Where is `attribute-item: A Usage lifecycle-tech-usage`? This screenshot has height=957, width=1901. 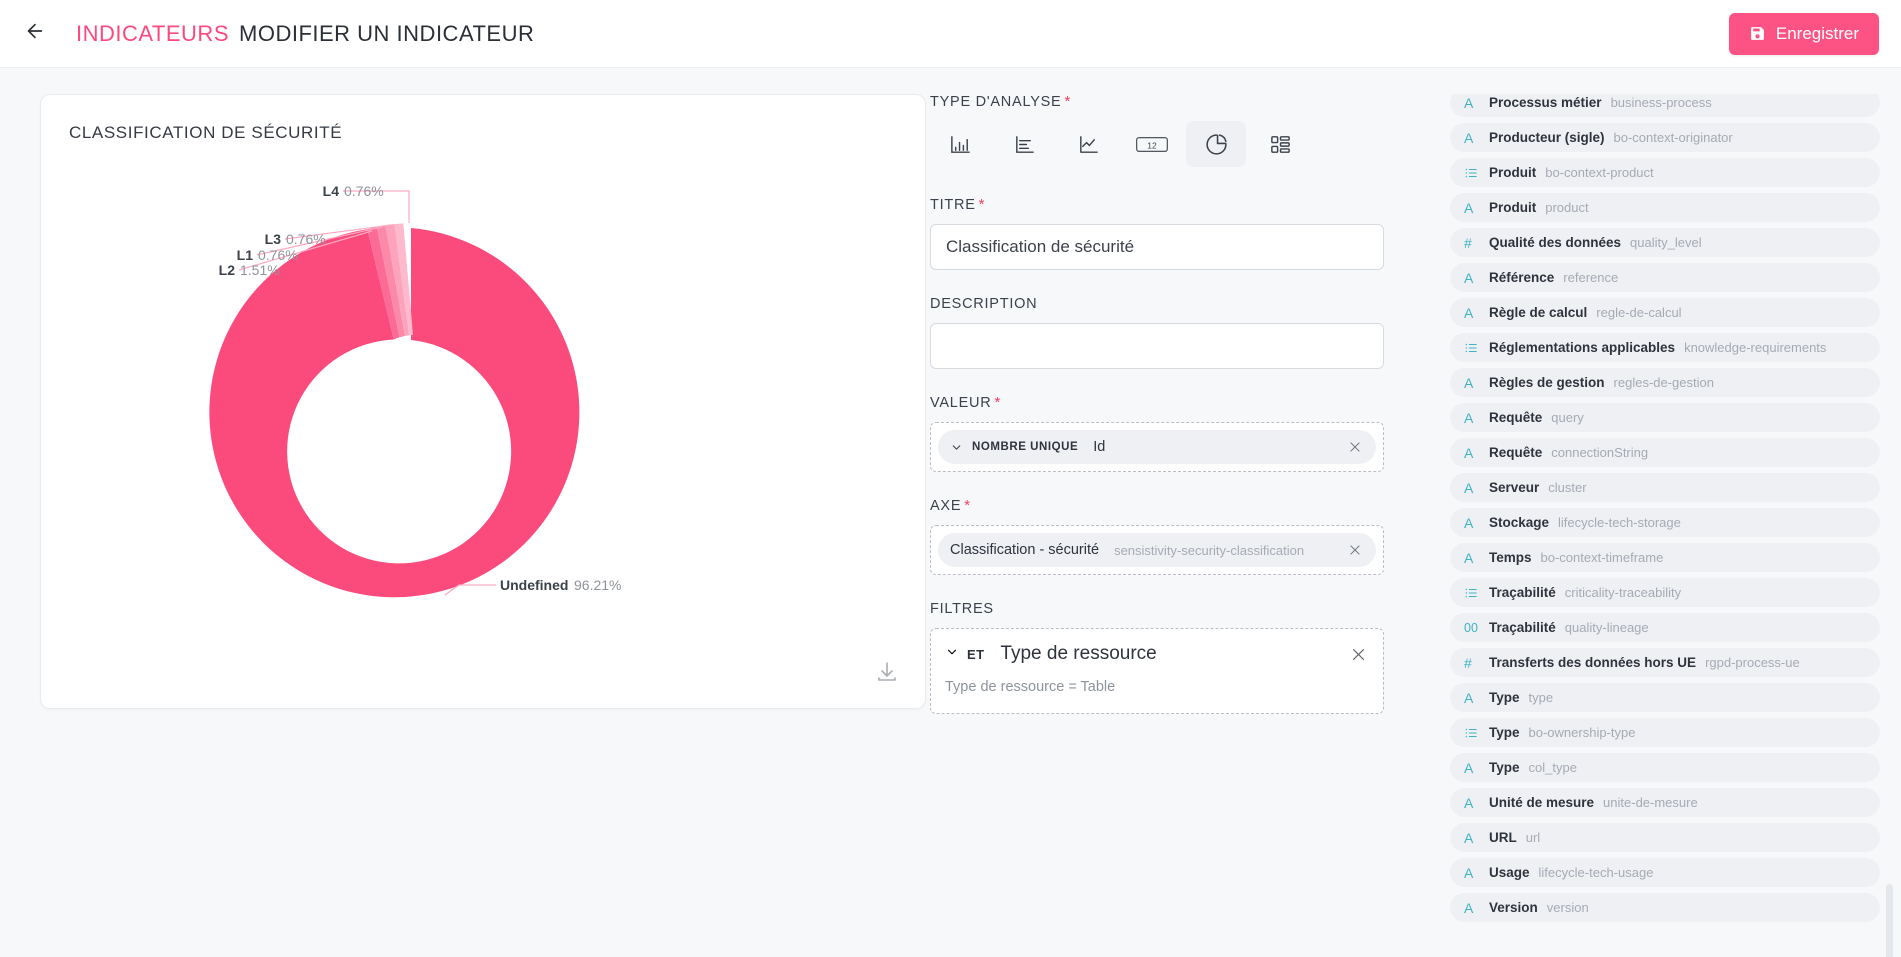 attribute-item: A Usage lifecycle-tech-usage is located at coordinates (1665, 872).